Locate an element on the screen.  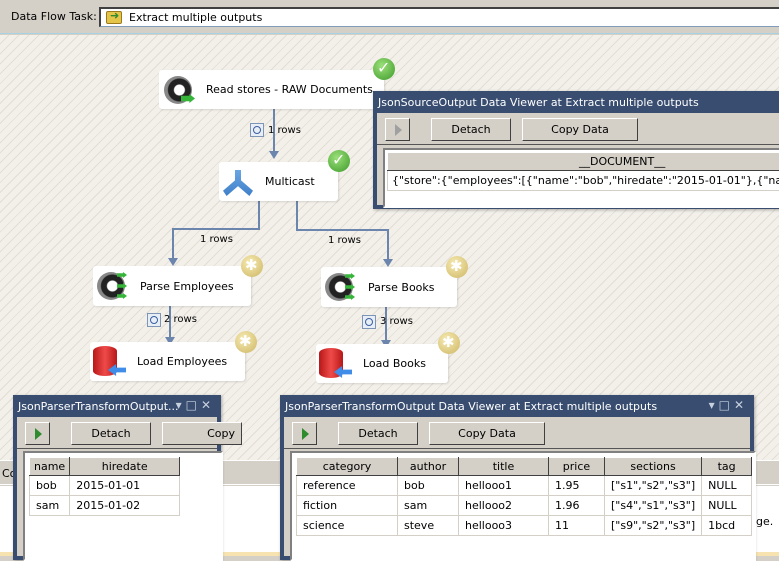
column-header: category is located at coordinates (347, 467).